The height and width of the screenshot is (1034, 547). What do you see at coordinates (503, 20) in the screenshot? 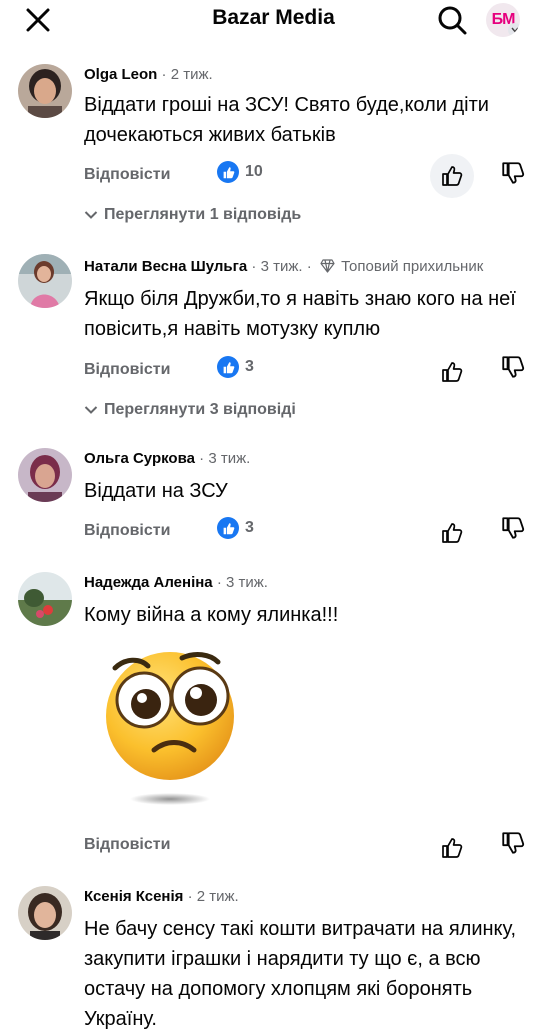
I see `page-switcher-avatar: БМ` at bounding box center [503, 20].